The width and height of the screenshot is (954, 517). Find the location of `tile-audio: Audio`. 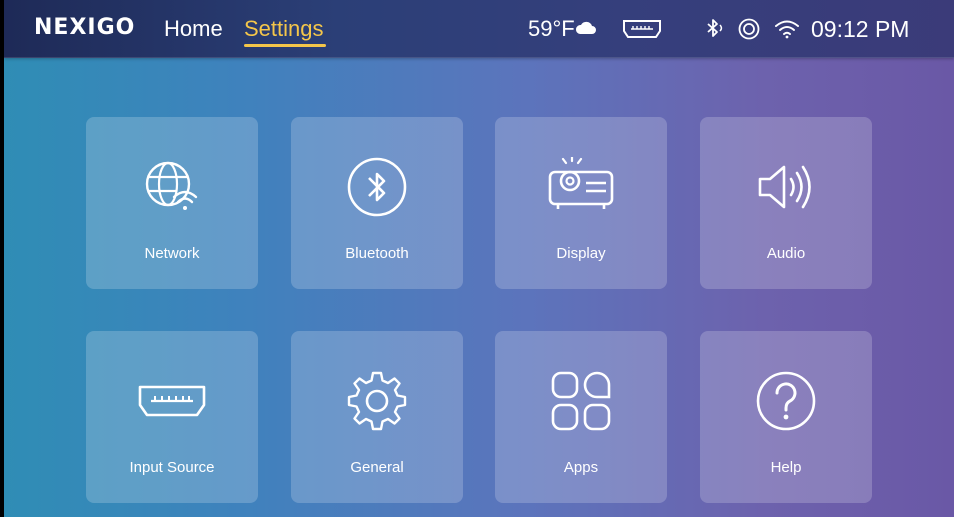

tile-audio: Audio is located at coordinates (786, 203).